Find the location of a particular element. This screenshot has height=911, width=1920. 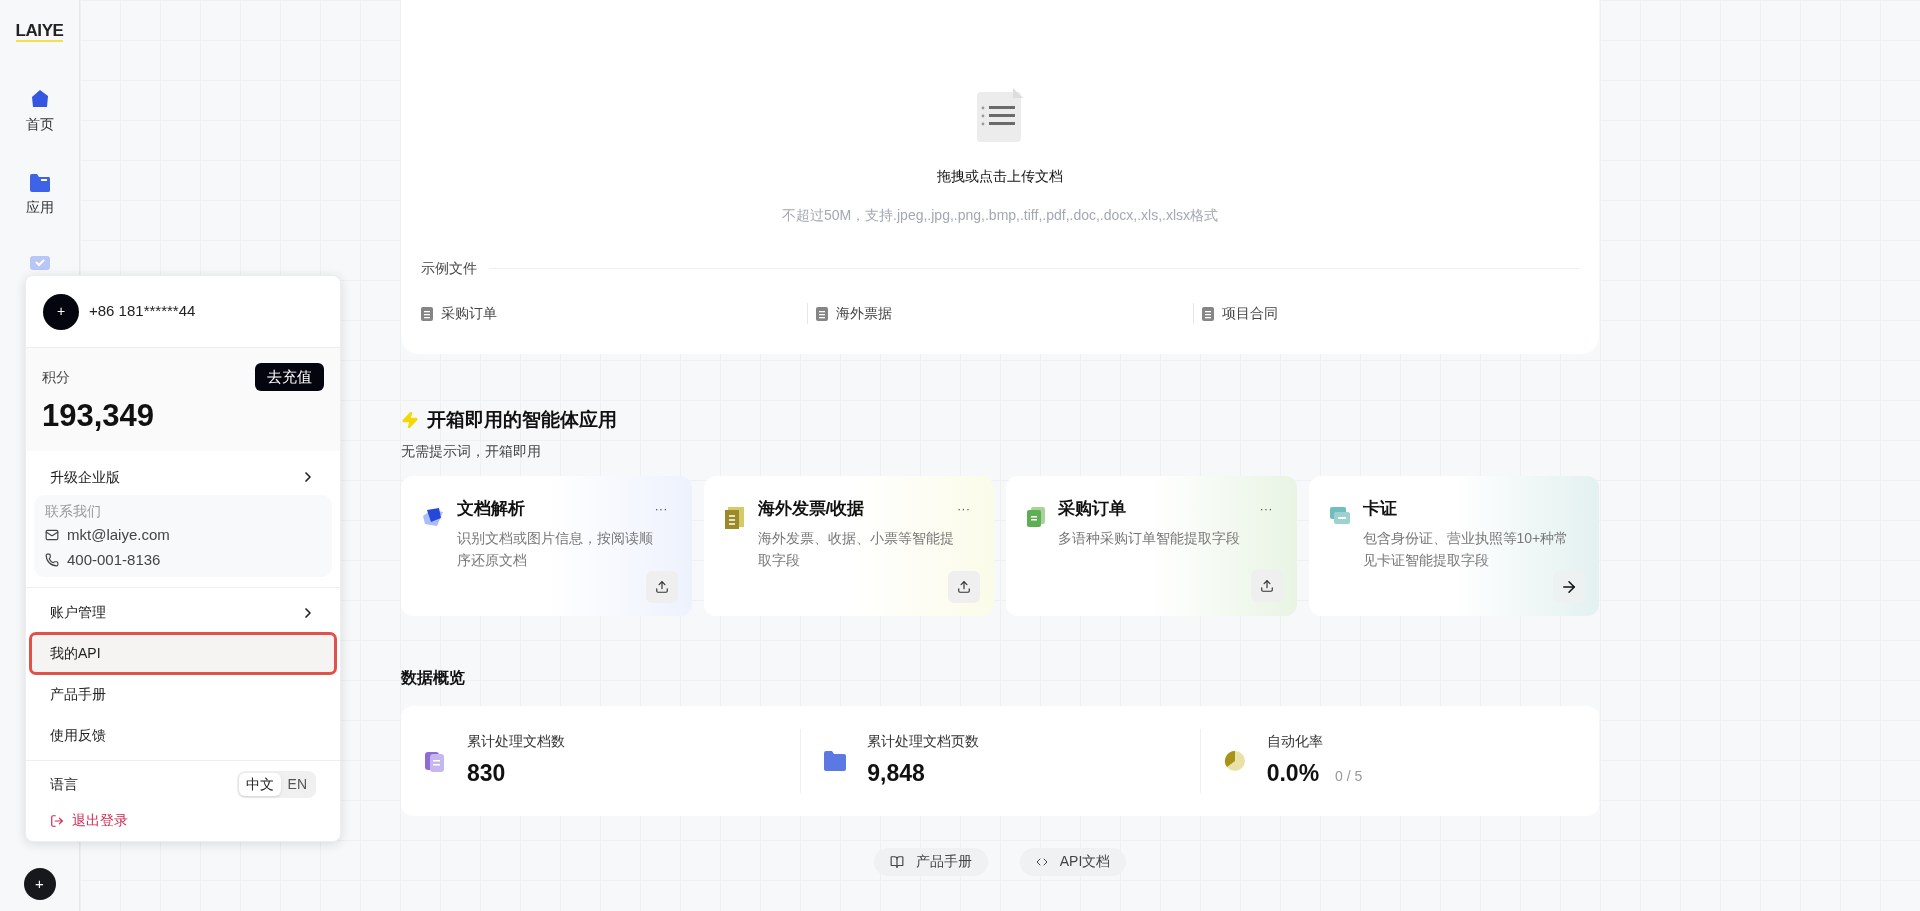

section-title: 开箱即用的智能体应用 is located at coordinates (522, 420).